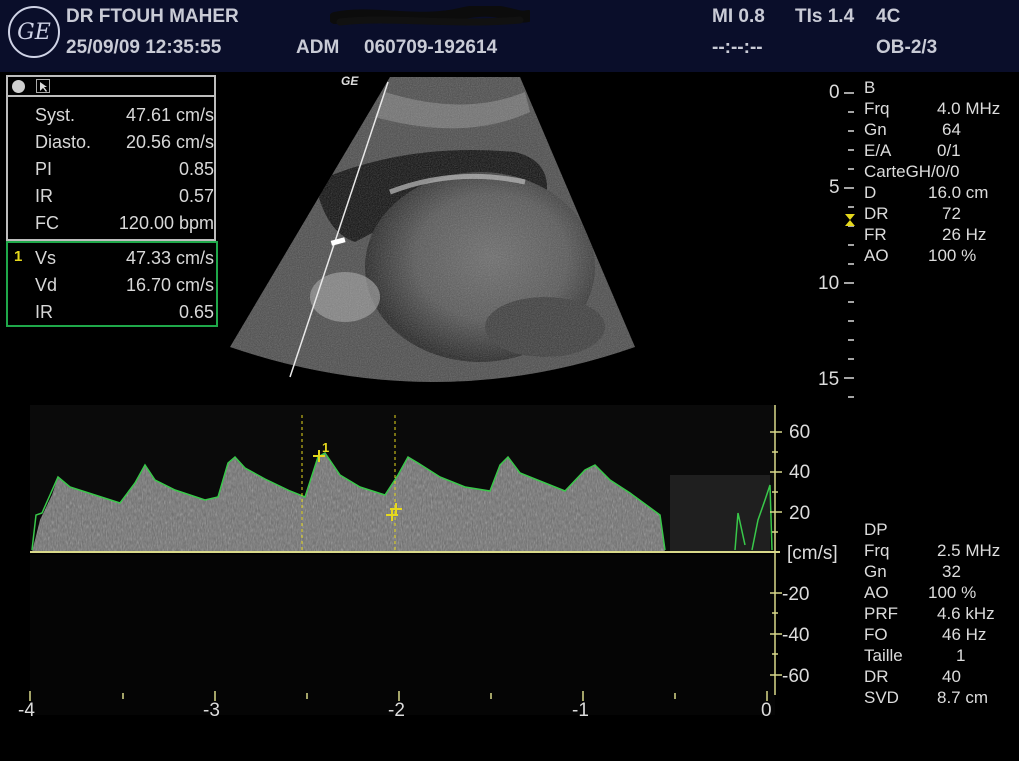 Image resolution: width=1019 pixels, height=761 pixels. Describe the element at coordinates (834, 92) in the screenshot. I see `depth-label: 0` at that location.